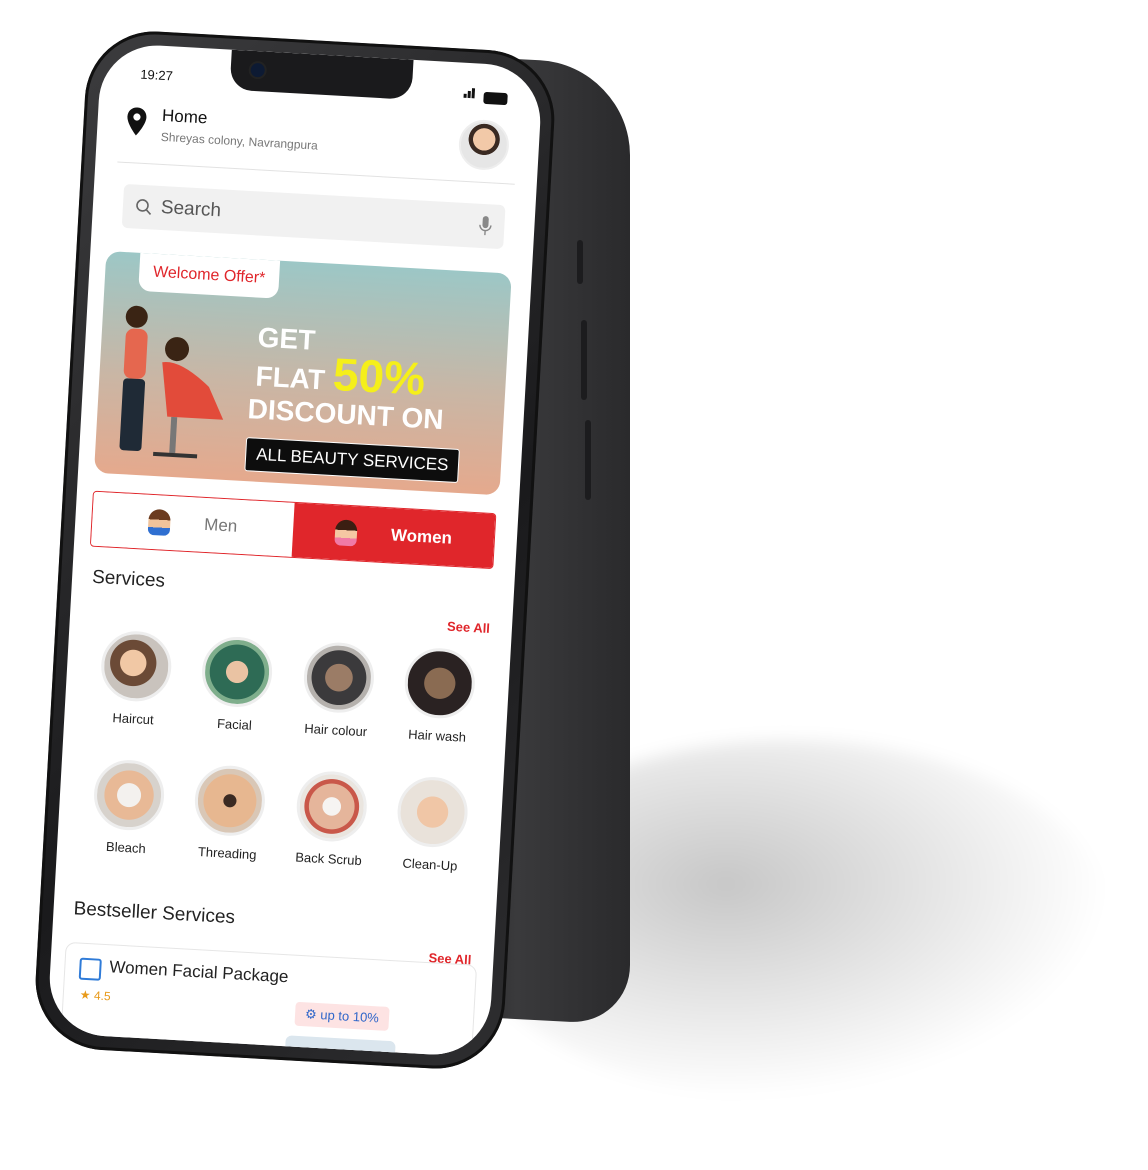  I want to click on discount-badge: ⚙ up to 10%, so click(342, 1016).